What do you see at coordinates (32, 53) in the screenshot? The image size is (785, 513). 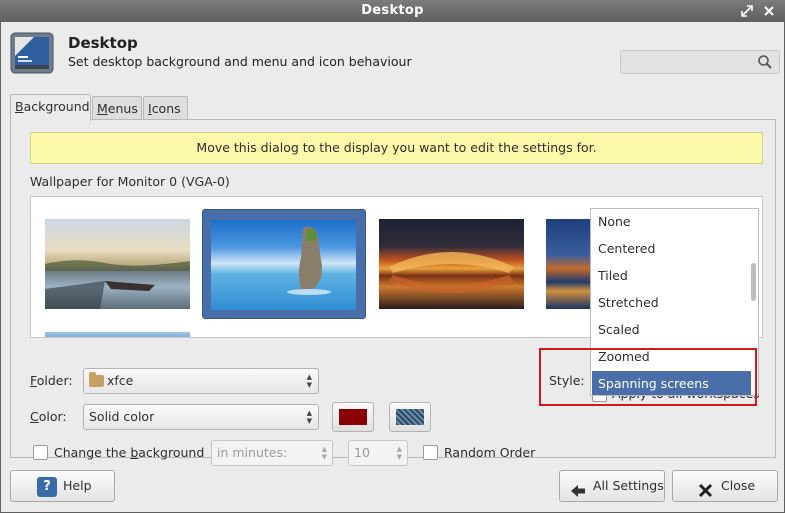 I see `desktop-app-icon` at bounding box center [32, 53].